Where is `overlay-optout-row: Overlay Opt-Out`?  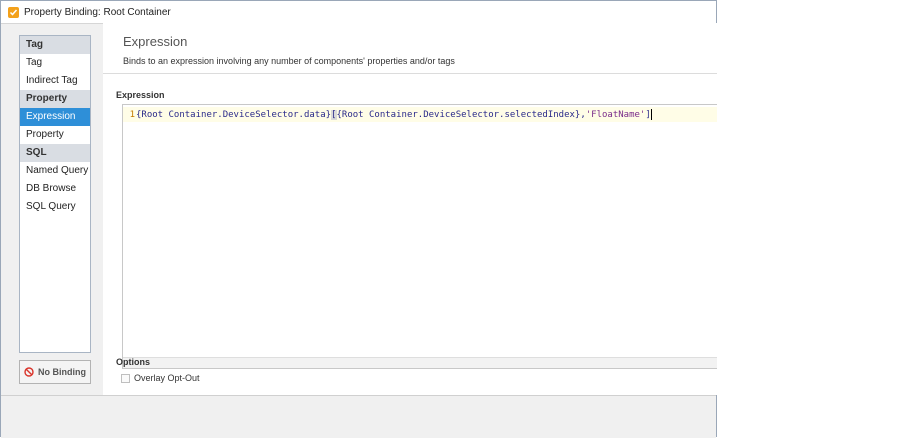
overlay-optout-row: Overlay Opt-Out is located at coordinates (160, 378).